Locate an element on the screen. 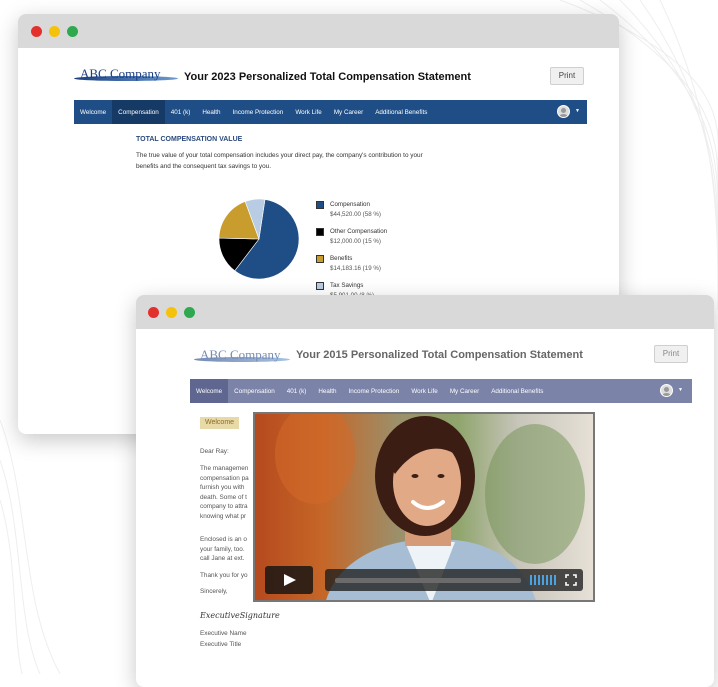  video-player is located at coordinates (424, 507).